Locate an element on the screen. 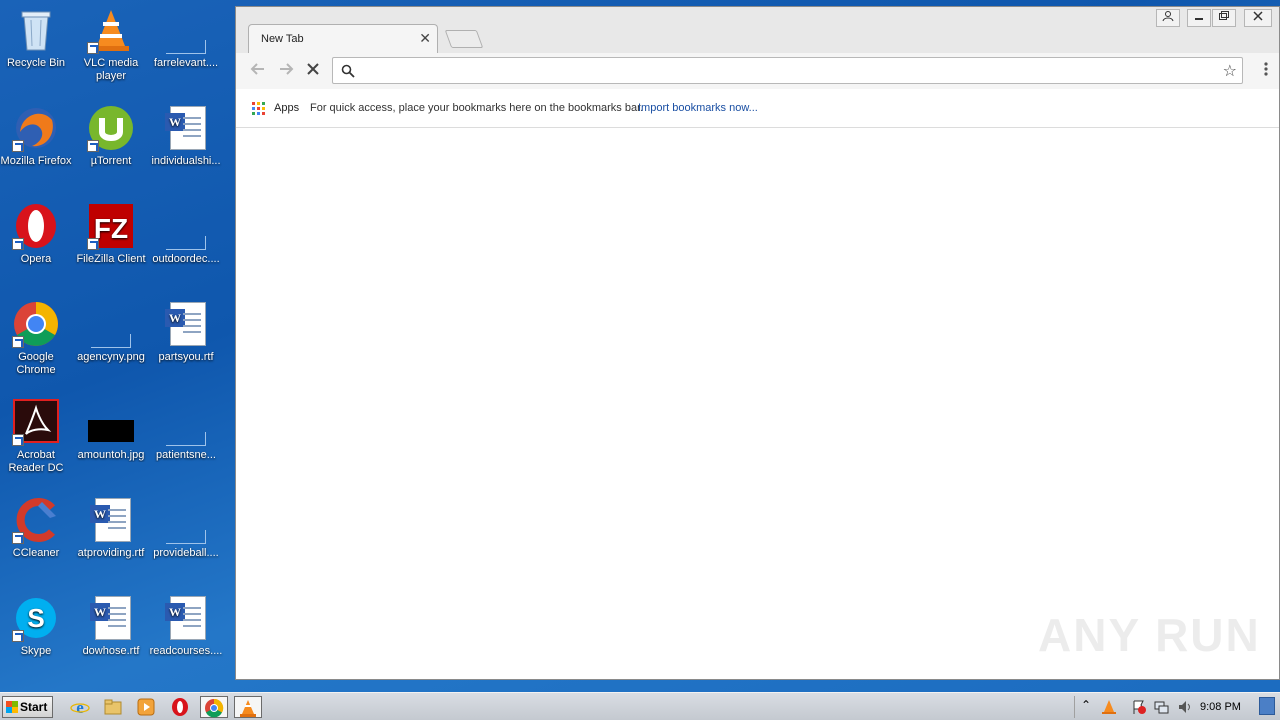  taskbar-explorer-button is located at coordinates (114, 707).